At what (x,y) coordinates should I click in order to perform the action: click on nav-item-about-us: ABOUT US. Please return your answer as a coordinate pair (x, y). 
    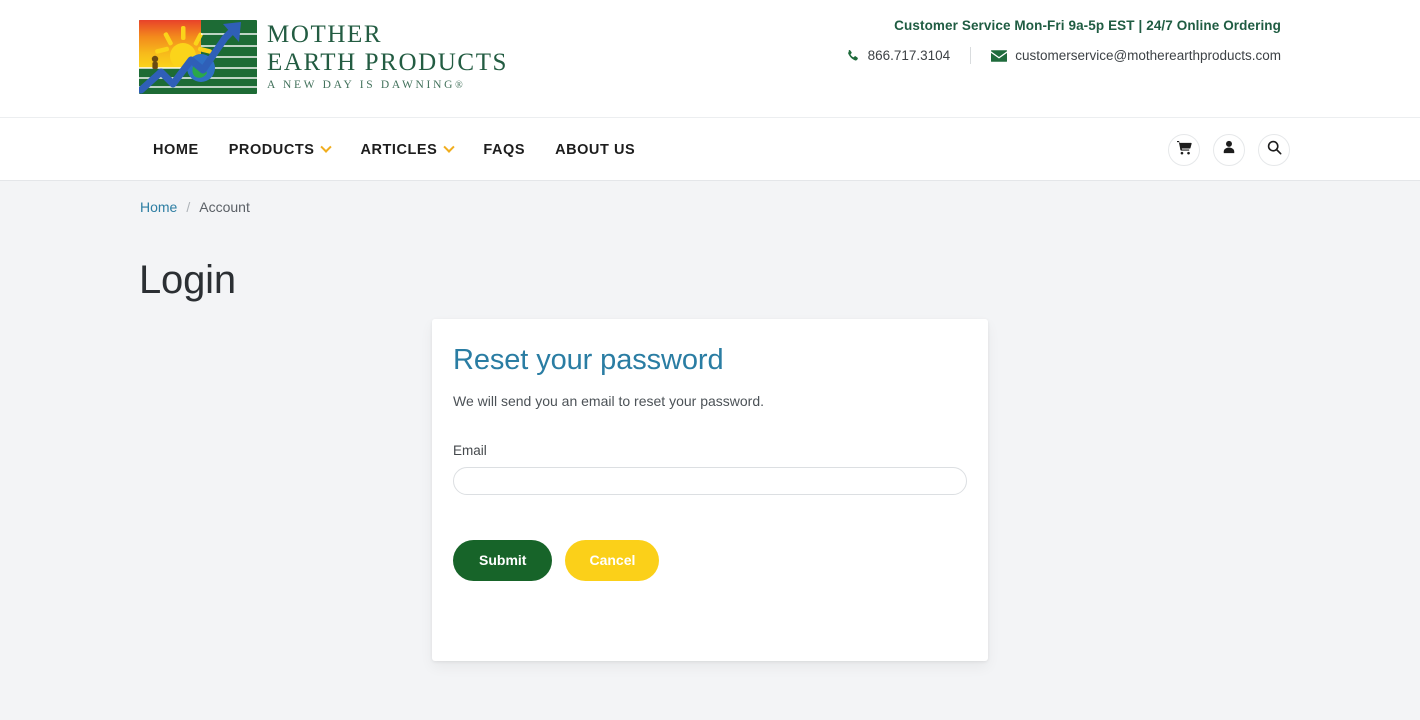
    Looking at the image, I should click on (595, 150).